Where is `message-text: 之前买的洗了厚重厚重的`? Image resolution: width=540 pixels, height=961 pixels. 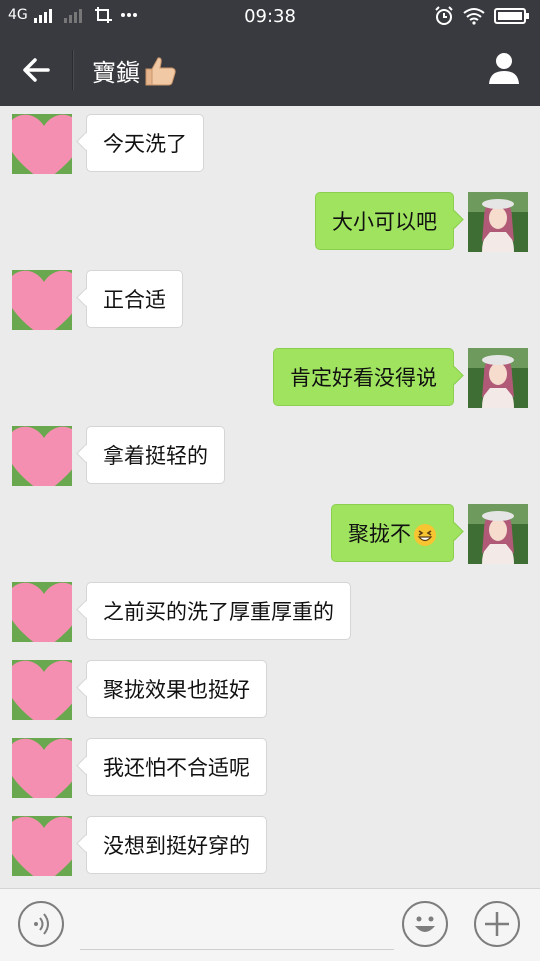 message-text: 之前买的洗了厚重厚重的 is located at coordinates (218, 612).